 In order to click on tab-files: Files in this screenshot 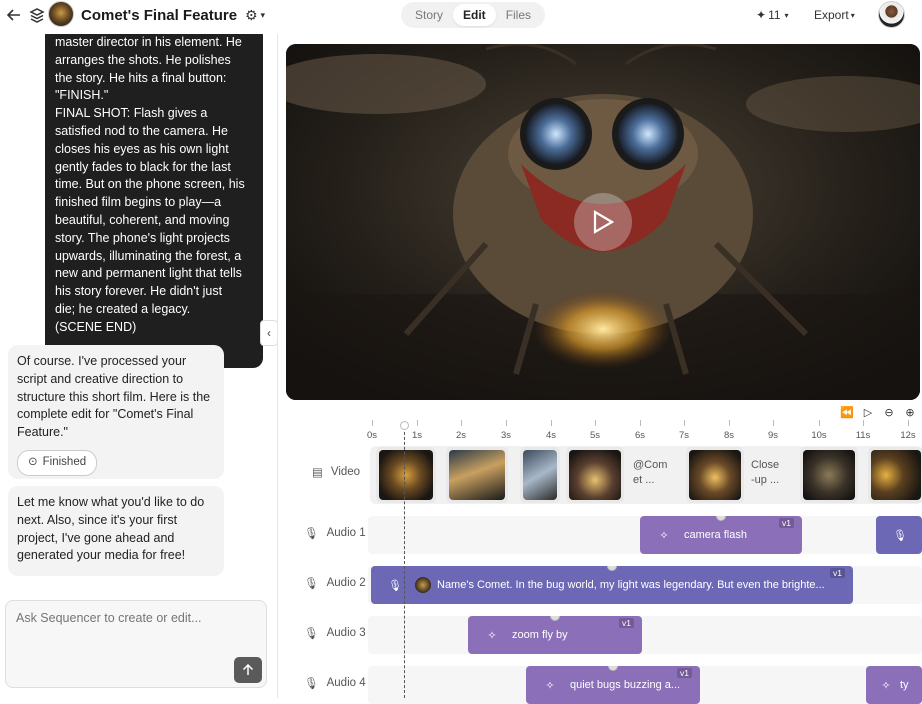, I will do `click(518, 15)`.